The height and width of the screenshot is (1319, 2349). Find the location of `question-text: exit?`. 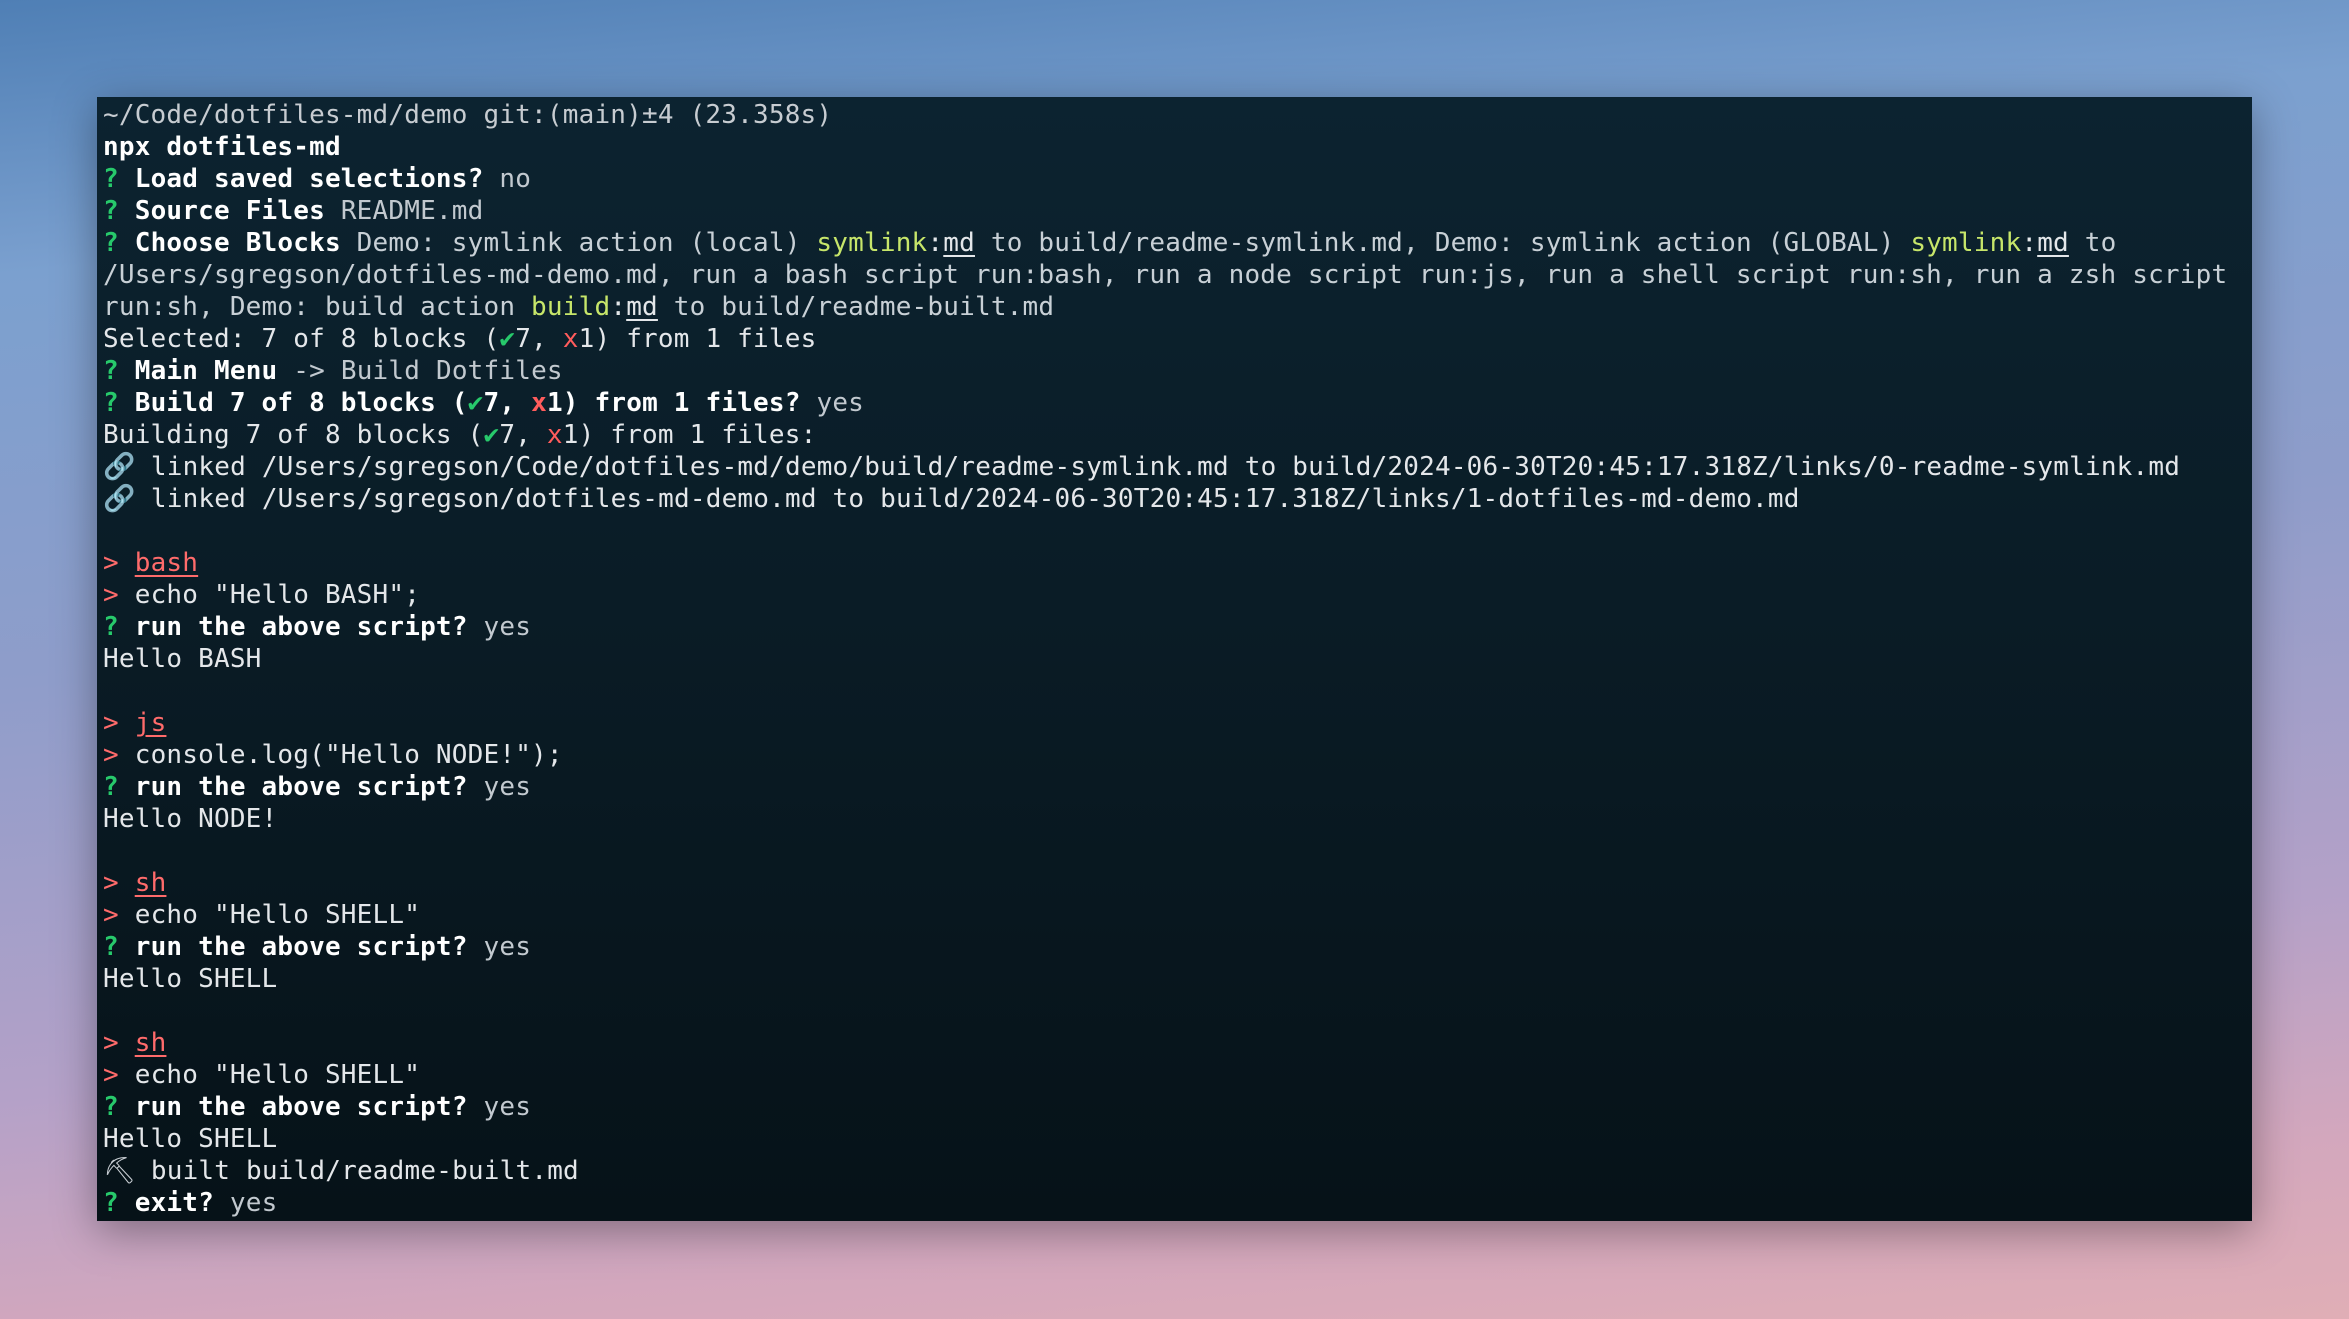

question-text: exit? is located at coordinates (174, 1203).